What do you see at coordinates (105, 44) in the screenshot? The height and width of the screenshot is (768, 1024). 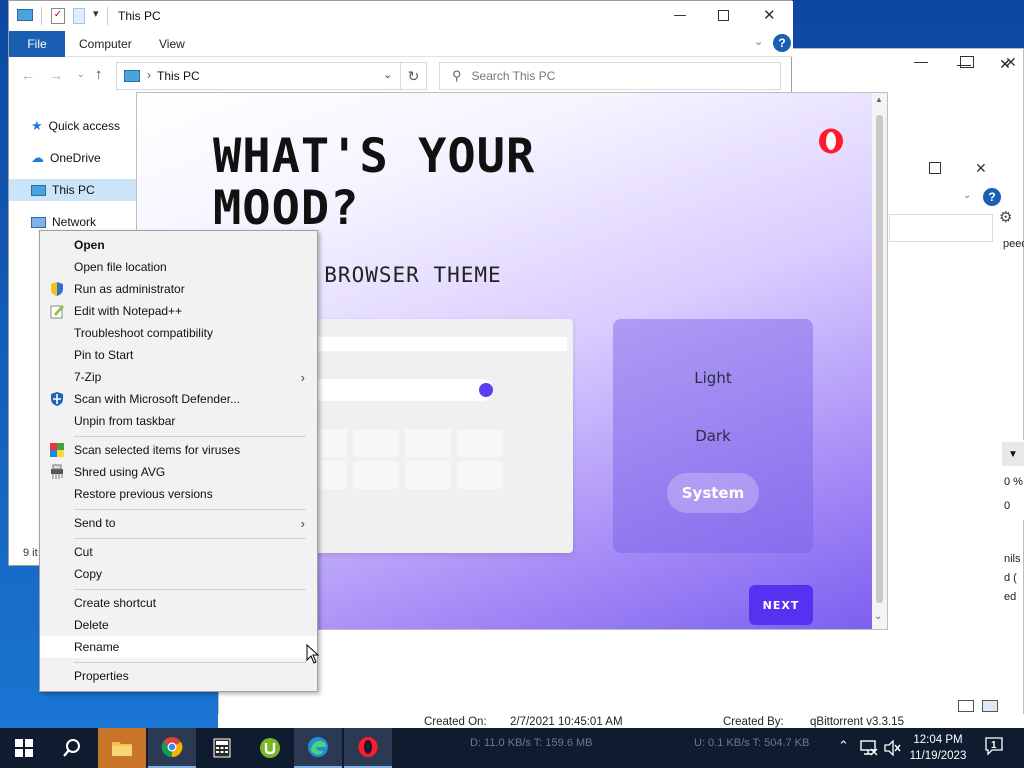 I see `tab-computer: Computer` at bounding box center [105, 44].